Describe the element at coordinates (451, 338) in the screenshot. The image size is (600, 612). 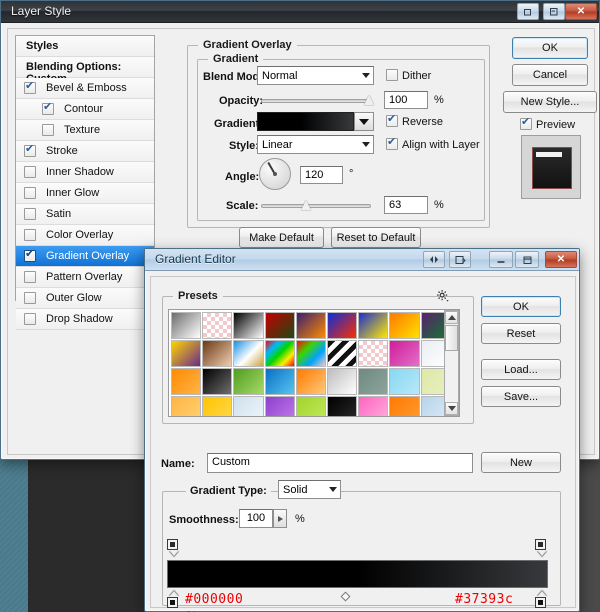
I see `scrollbar-thumb` at that location.